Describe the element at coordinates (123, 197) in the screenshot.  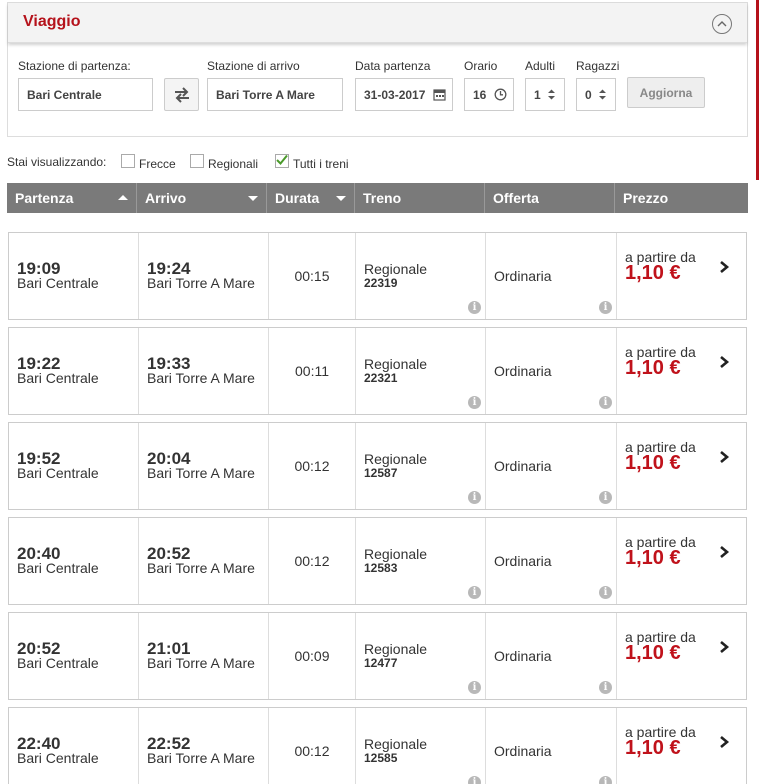
I see `sort-up-icon` at that location.